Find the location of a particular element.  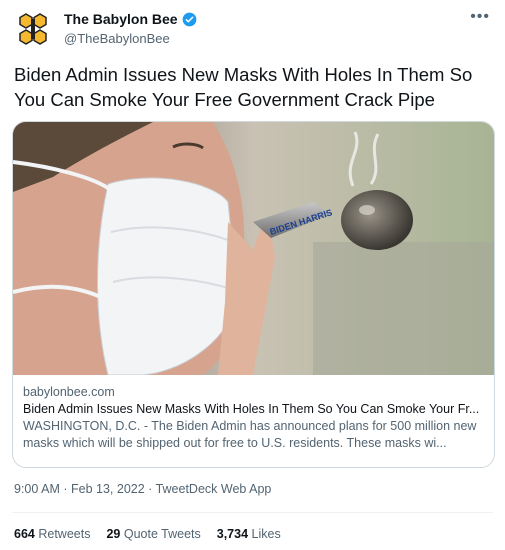

quotes-label: Quote Tweets is located at coordinates (162, 534).